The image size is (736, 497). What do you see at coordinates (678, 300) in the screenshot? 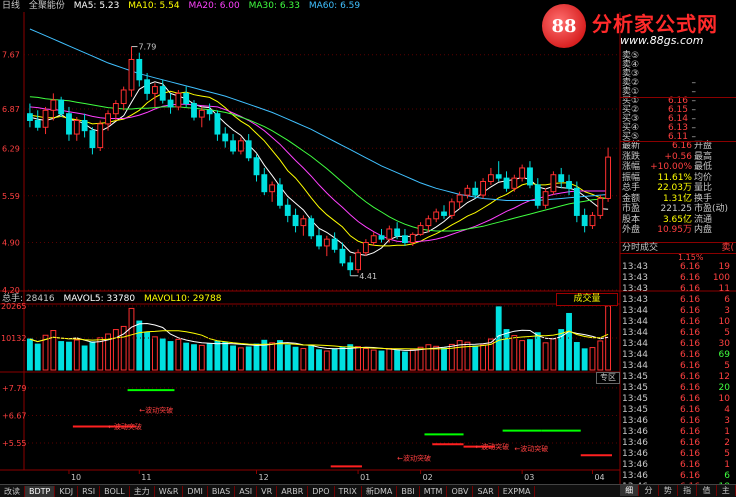
I see `trade-row: 13:43 6.16 6` at bounding box center [678, 300].